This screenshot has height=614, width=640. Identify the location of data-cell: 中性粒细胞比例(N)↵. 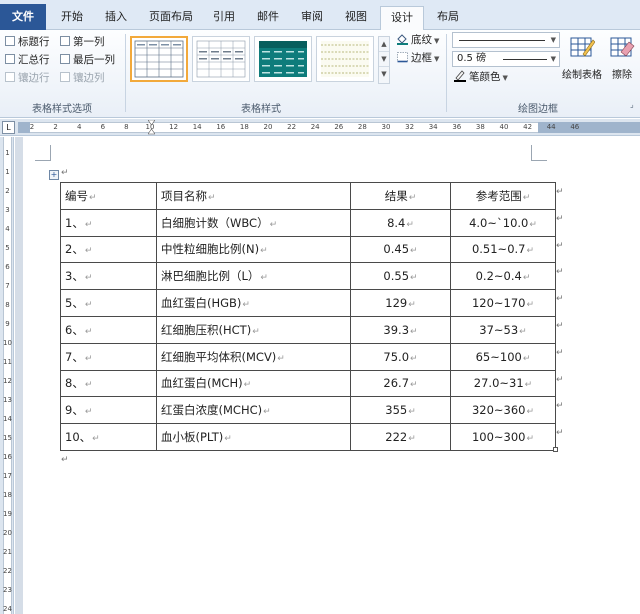
(253, 249).